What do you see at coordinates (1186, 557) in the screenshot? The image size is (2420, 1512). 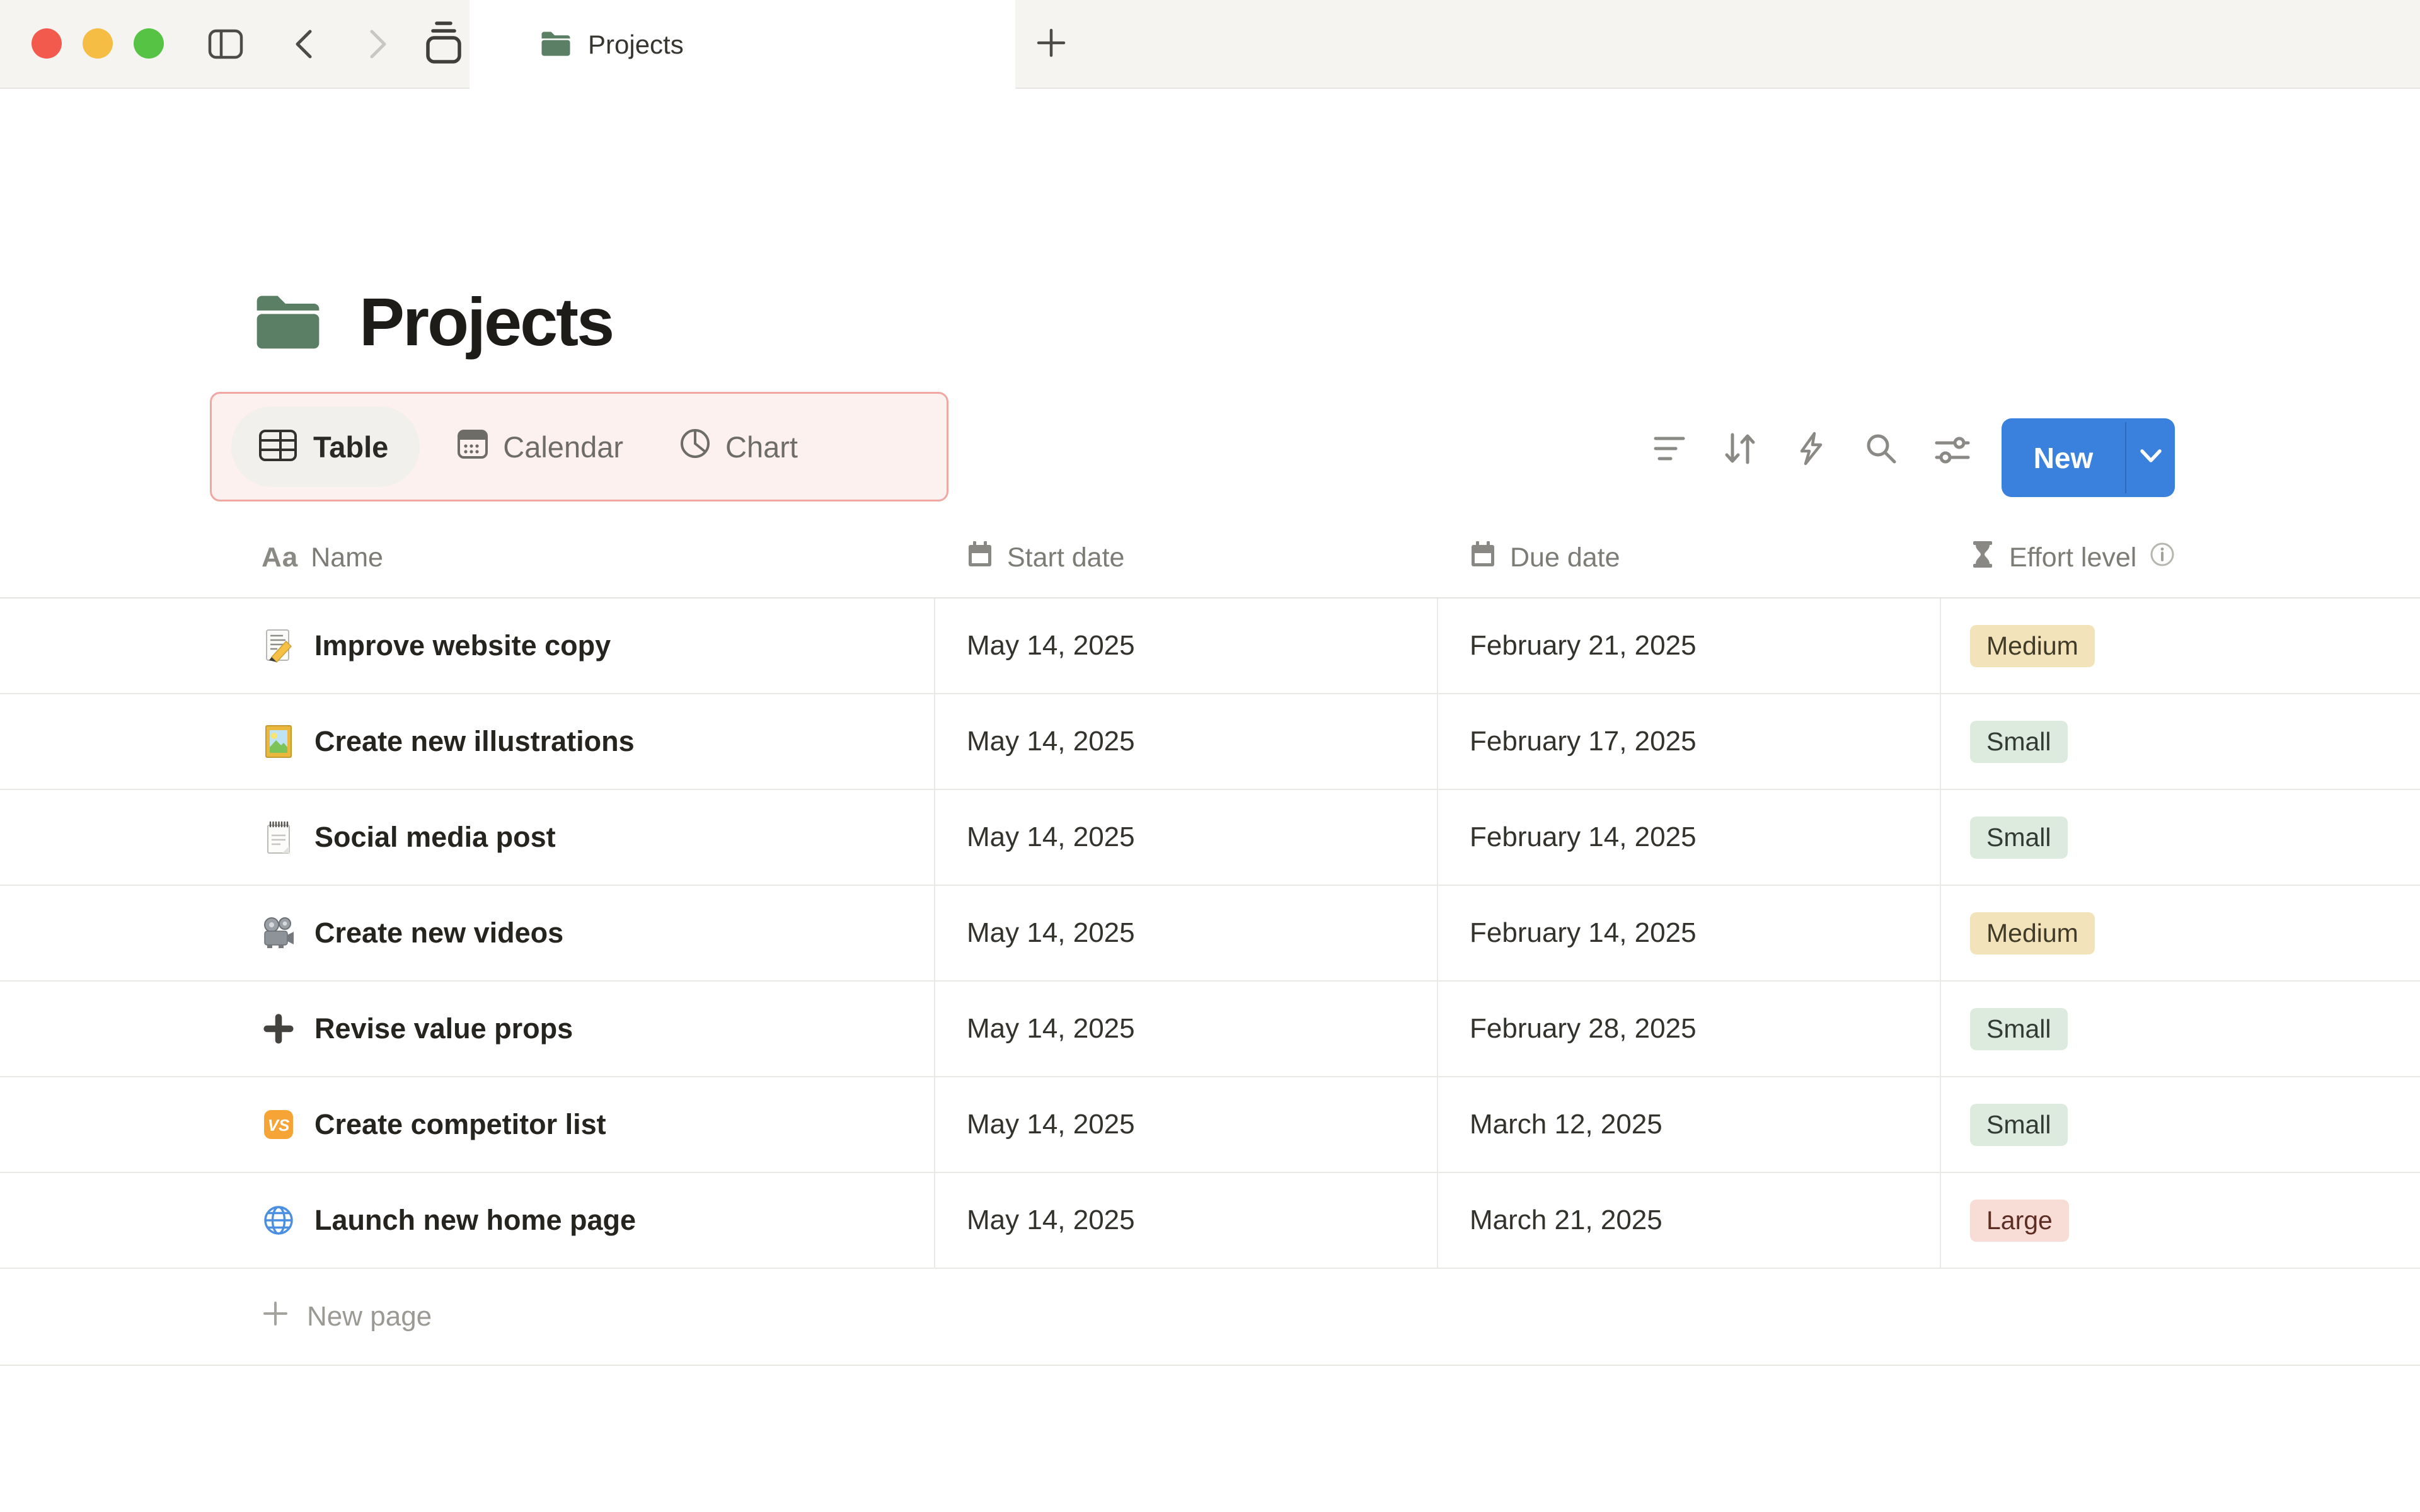 I see `column-header-start-date: Start date` at bounding box center [1186, 557].